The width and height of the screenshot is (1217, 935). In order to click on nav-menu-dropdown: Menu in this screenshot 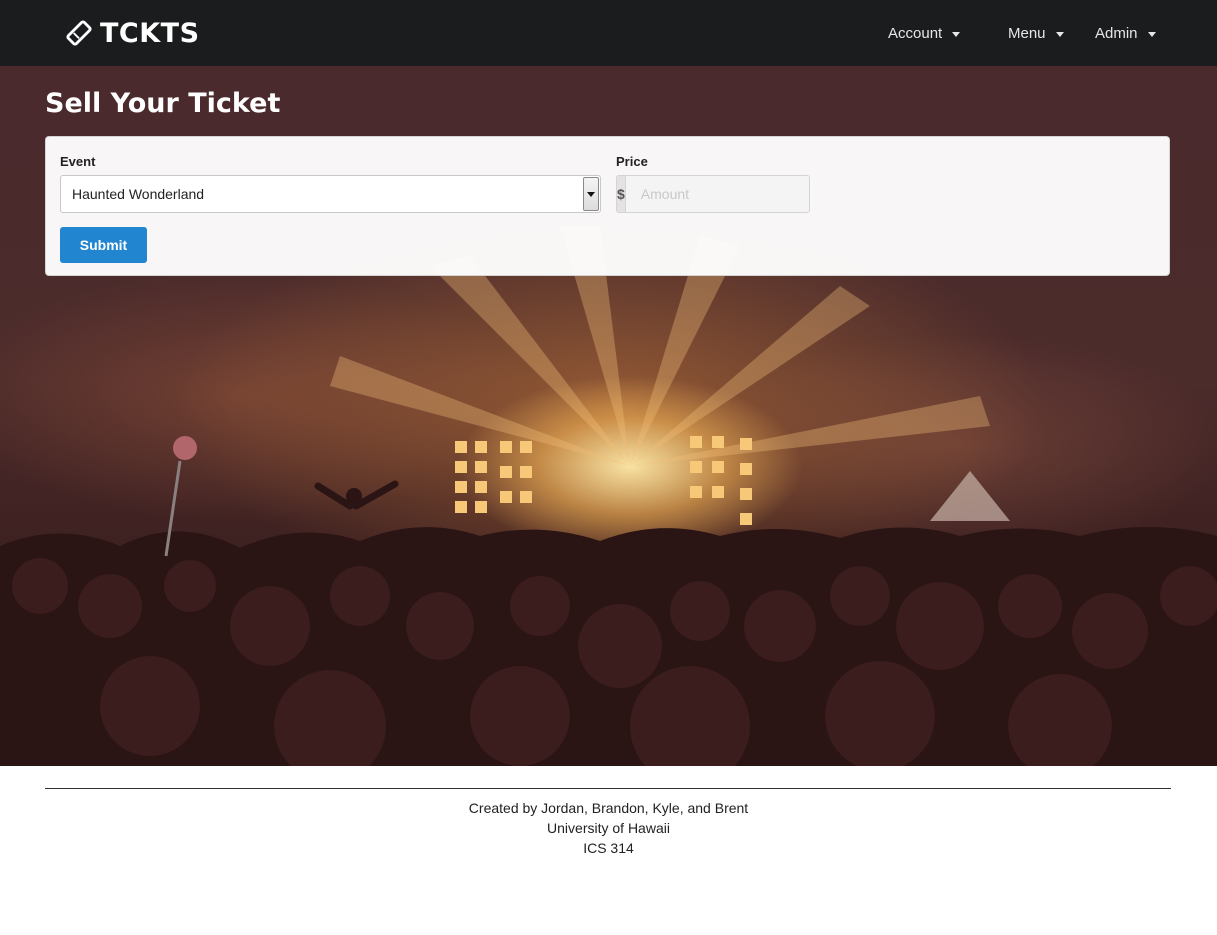, I will do `click(1036, 33)`.